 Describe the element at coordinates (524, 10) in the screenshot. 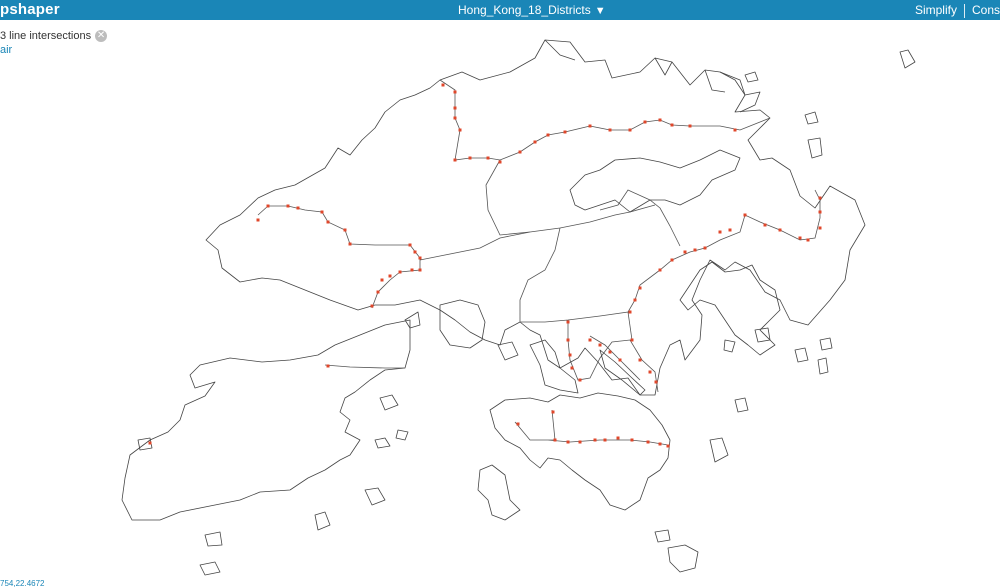

I see `layer-name: Hong_Kong_18_Districts` at that location.